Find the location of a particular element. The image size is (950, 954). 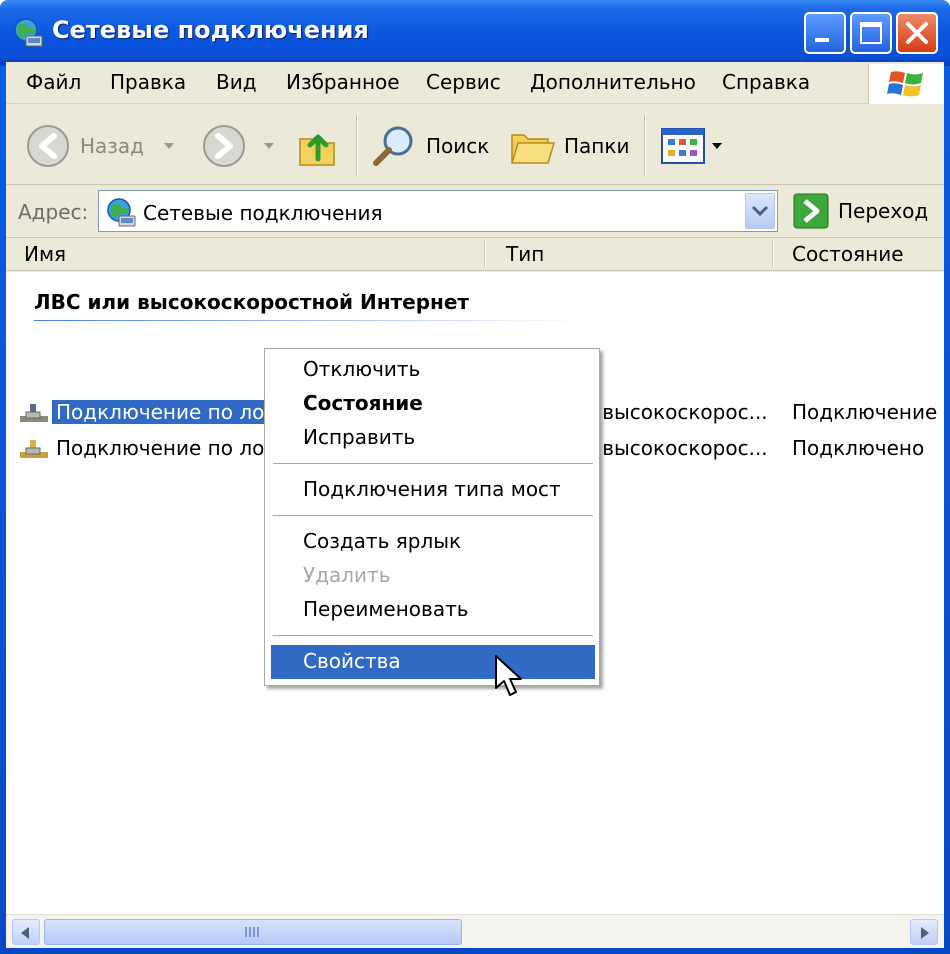

menu-item-label: Подключения типа мост is located at coordinates (432, 489).